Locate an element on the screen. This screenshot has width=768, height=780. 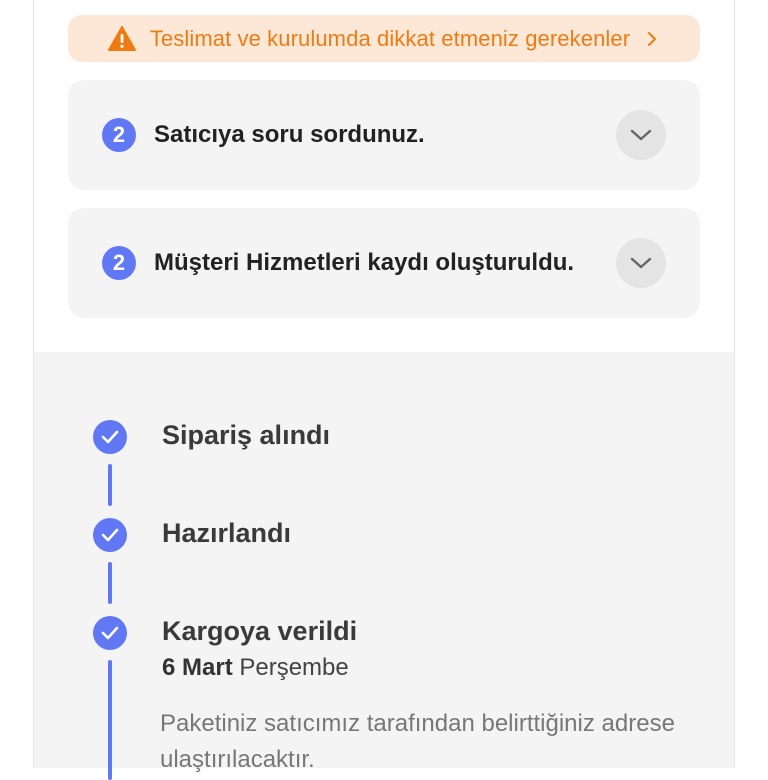
step-title: Hazırlandı is located at coordinates (227, 533).